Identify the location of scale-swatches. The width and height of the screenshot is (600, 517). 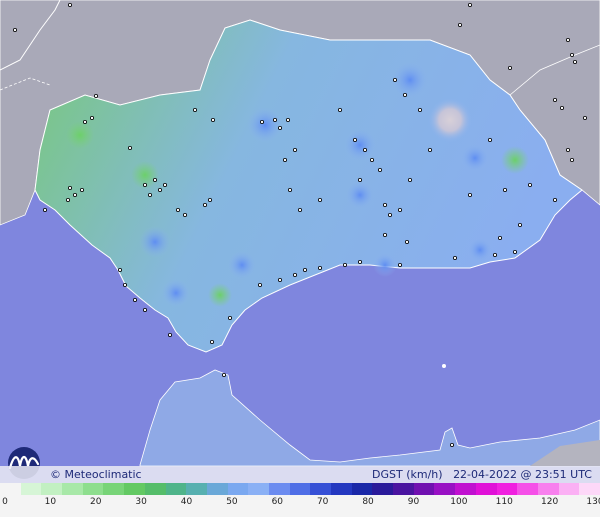
(300, 489).